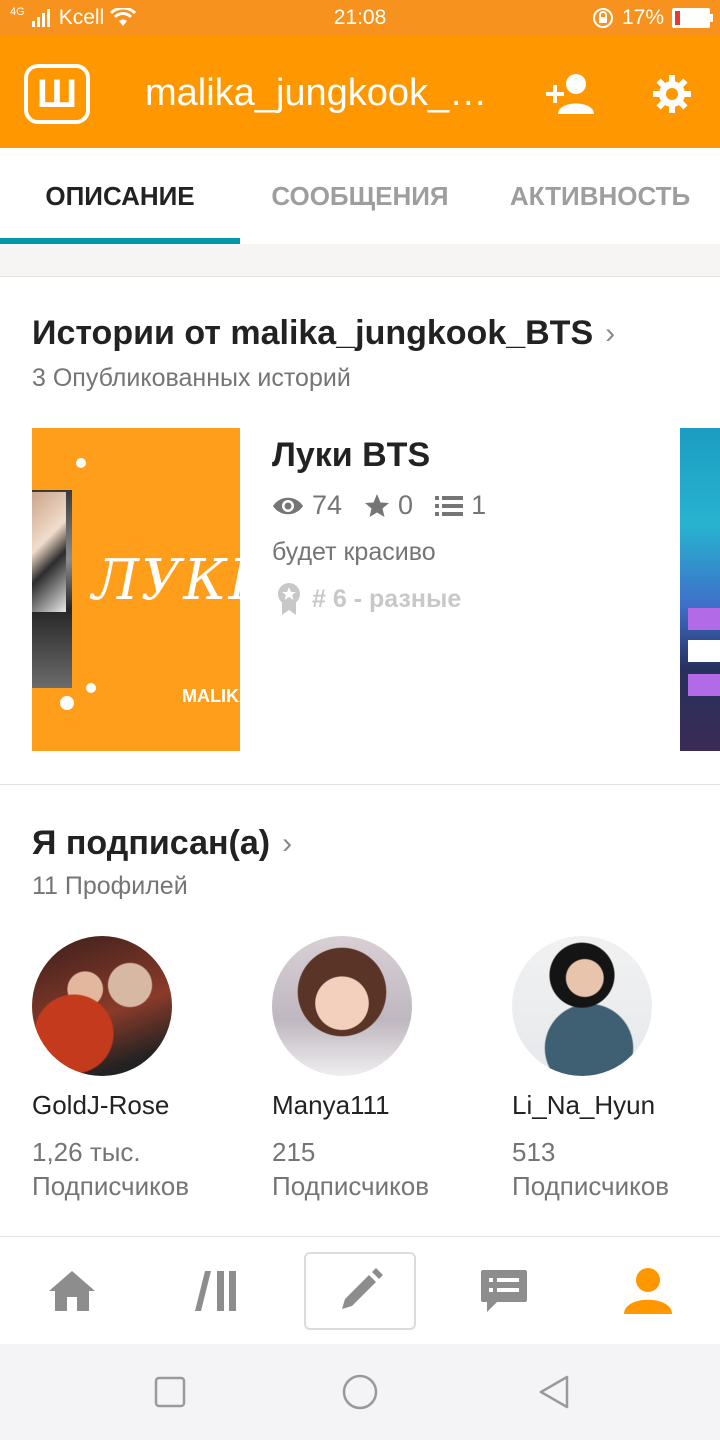 The width and height of the screenshot is (720, 1440). I want to click on stories-title: Истории от malika_jungkook_BTS, so click(313, 333).